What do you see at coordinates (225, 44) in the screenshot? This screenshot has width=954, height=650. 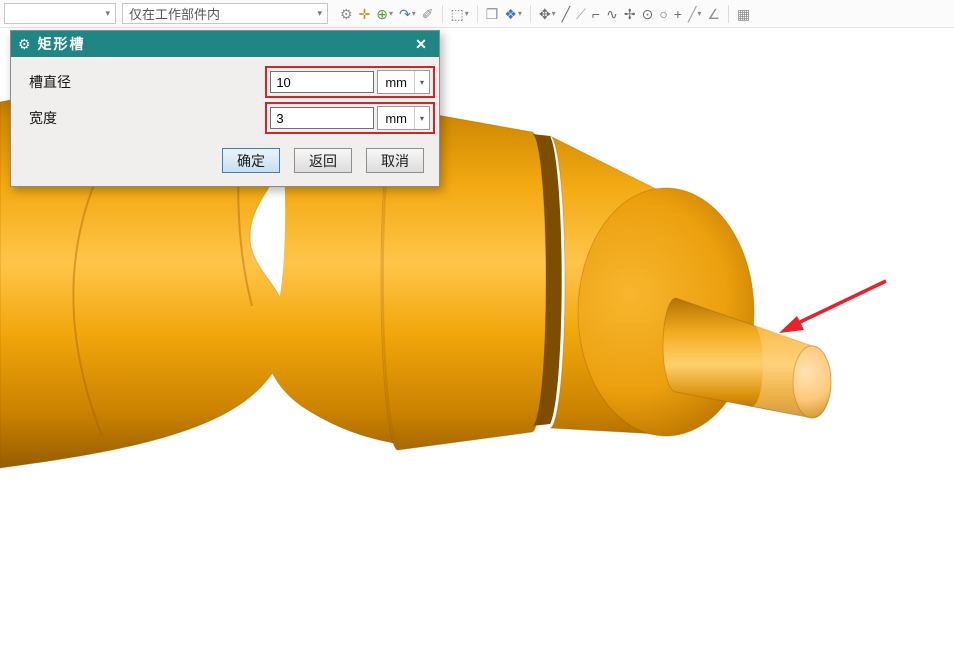 I see `dialog-titlebar: ⚙ 矩形槽 ✕` at bounding box center [225, 44].